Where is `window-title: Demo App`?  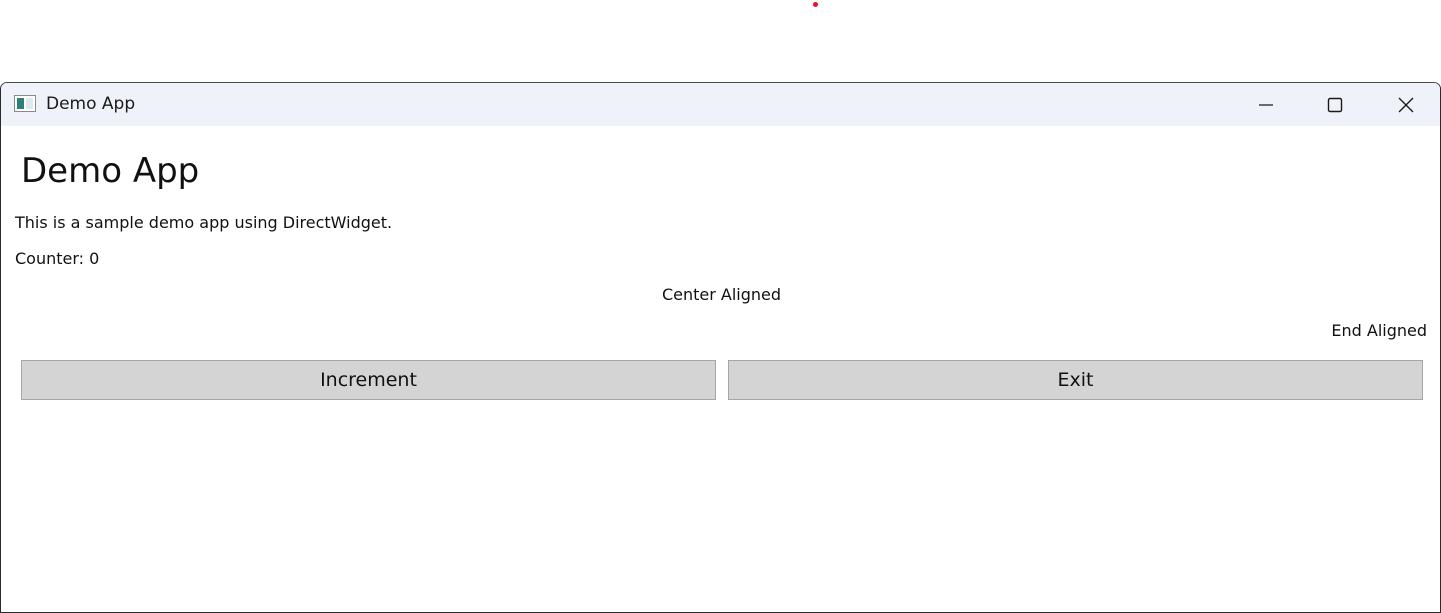 window-title: Demo App is located at coordinates (91, 104).